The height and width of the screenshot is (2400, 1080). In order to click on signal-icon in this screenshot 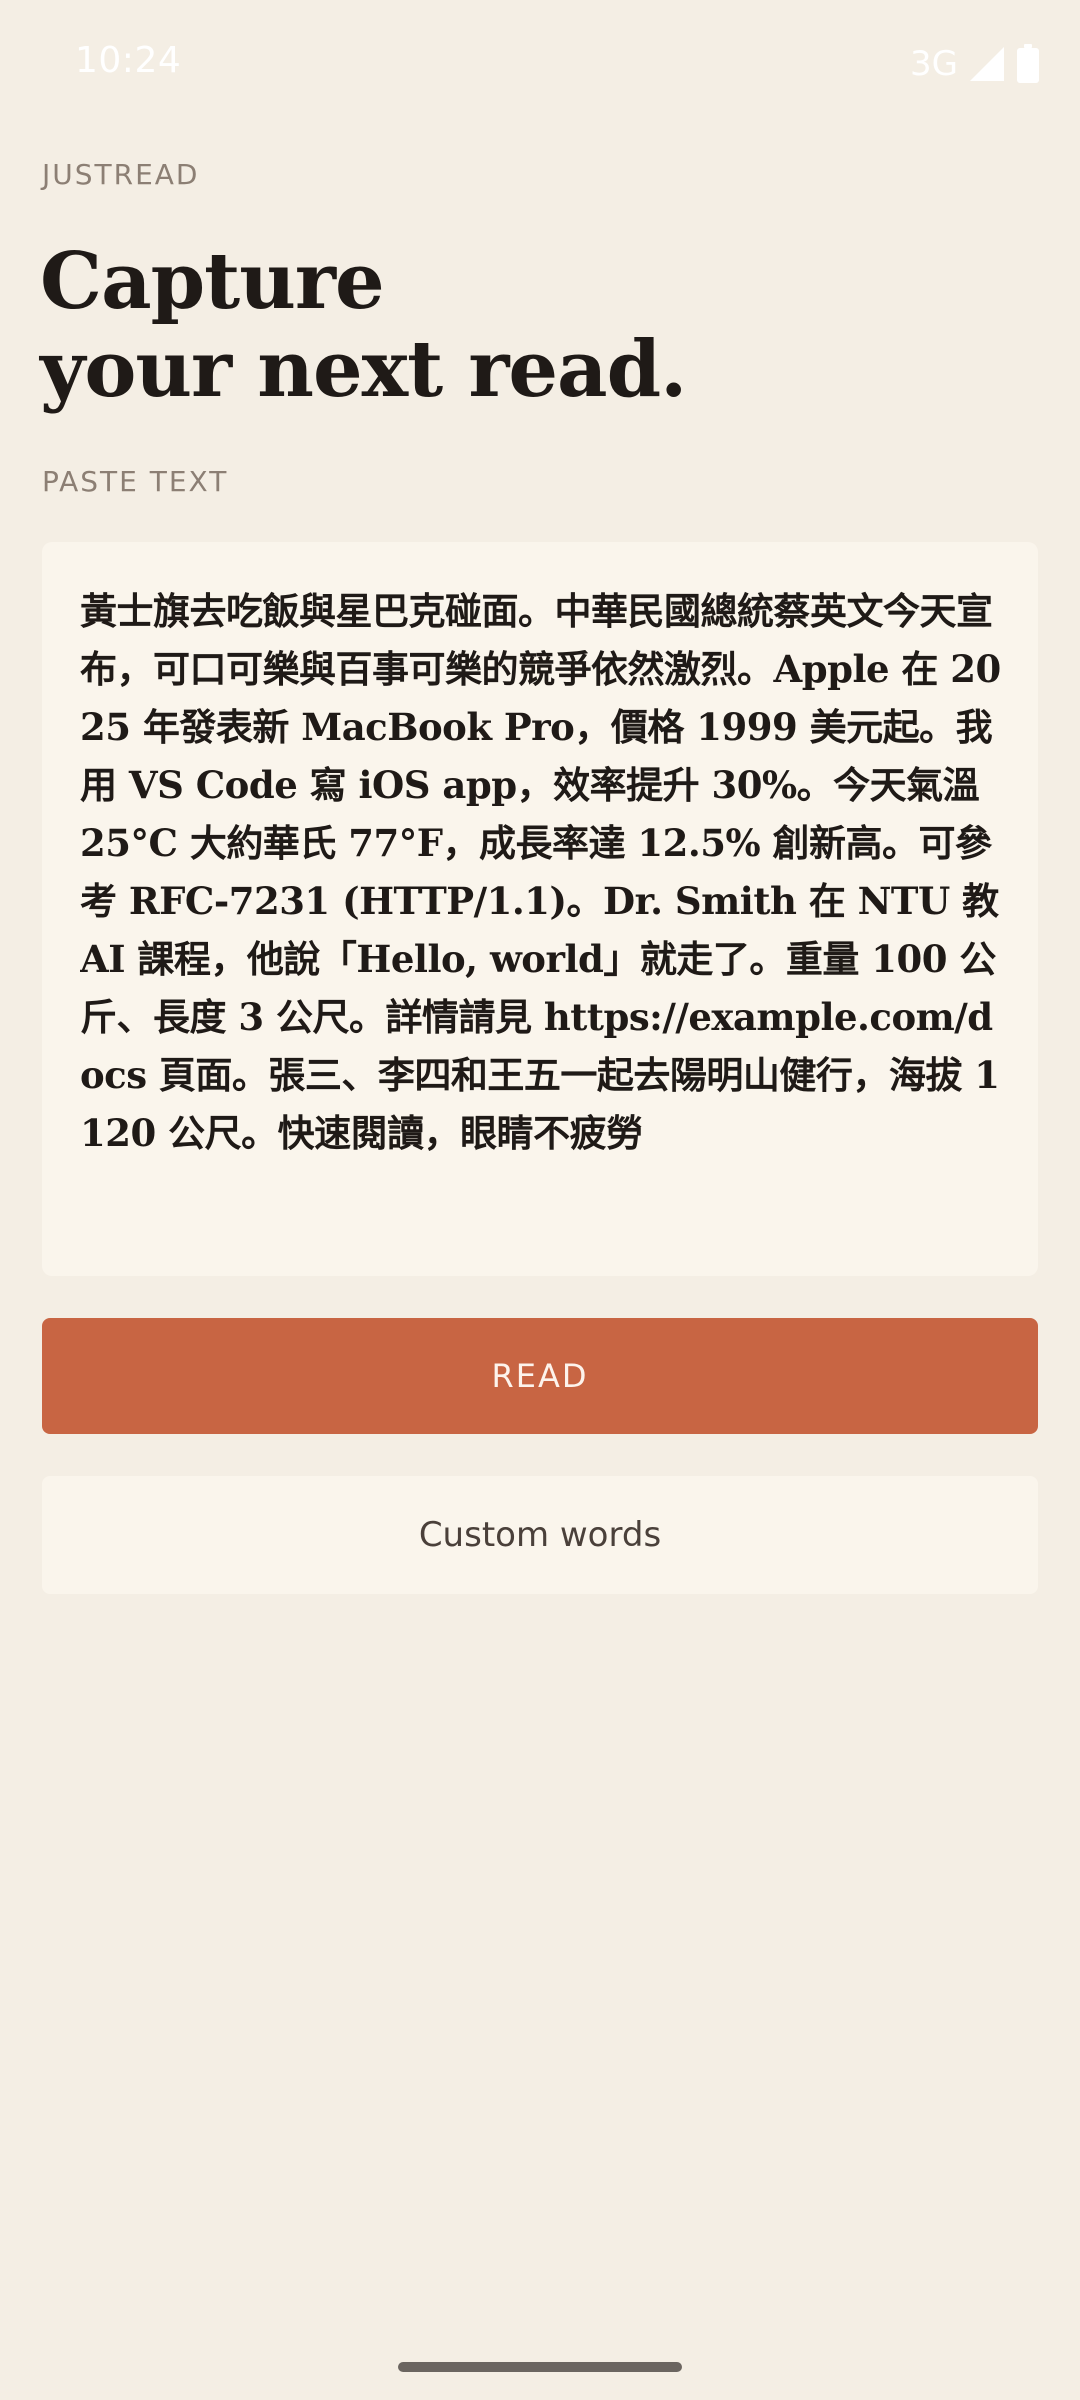, I will do `click(987, 64)`.